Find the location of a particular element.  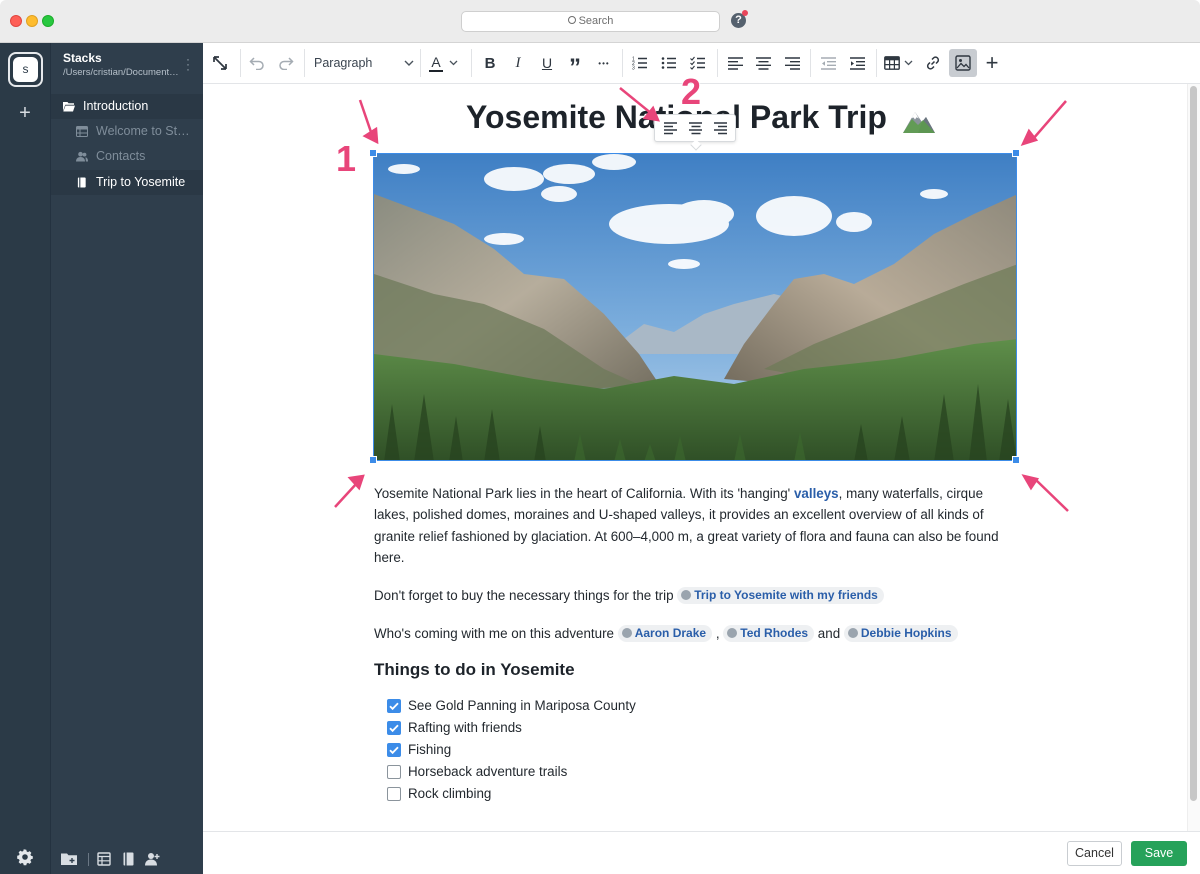

cancel-button: Cancel is located at coordinates (1094, 853).